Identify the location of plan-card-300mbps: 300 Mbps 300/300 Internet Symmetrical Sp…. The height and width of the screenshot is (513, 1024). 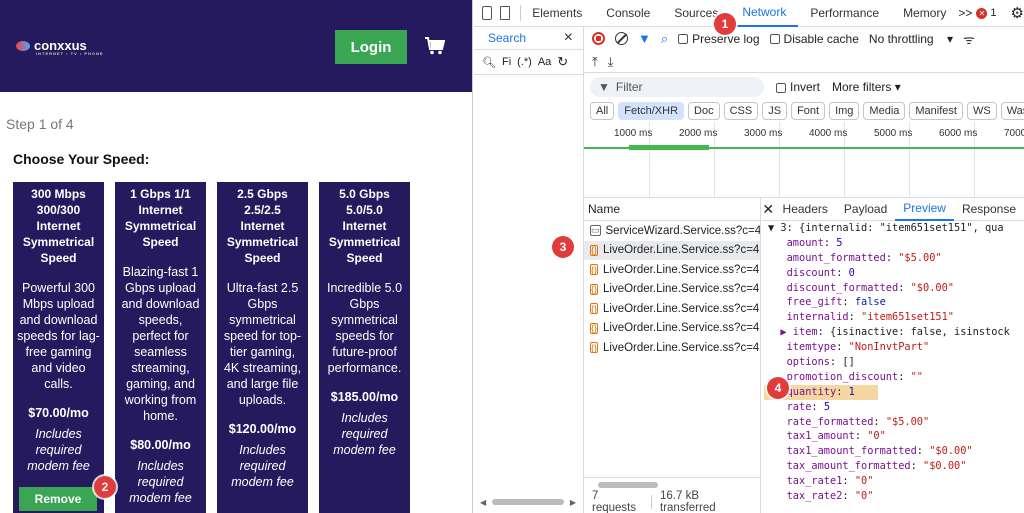
(58, 347).